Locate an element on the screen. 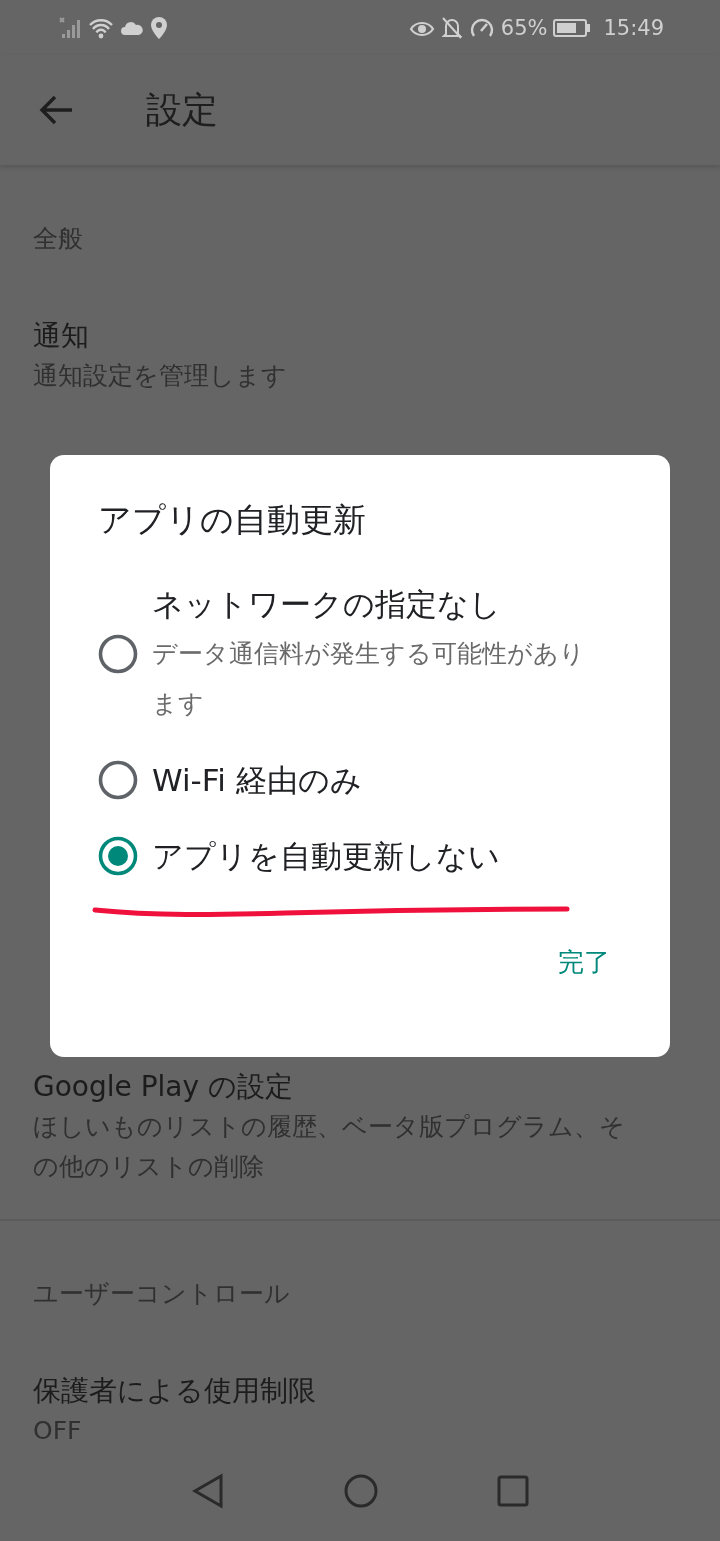  setting-title: Google Play の設定 is located at coordinates (360, 1087).